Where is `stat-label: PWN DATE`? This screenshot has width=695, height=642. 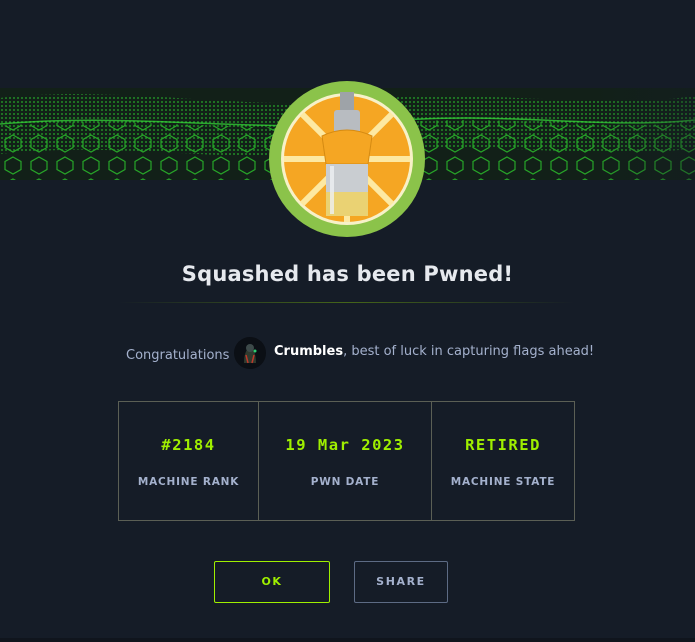
stat-label: PWN DATE is located at coordinates (345, 482).